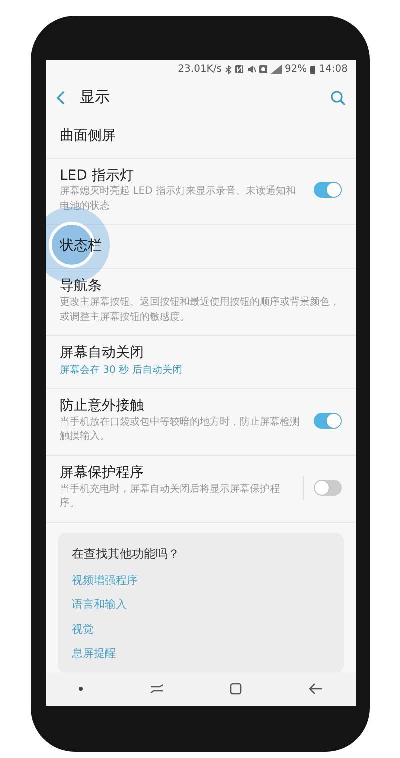  Describe the element at coordinates (251, 69) in the screenshot. I see `mute-icon` at that location.